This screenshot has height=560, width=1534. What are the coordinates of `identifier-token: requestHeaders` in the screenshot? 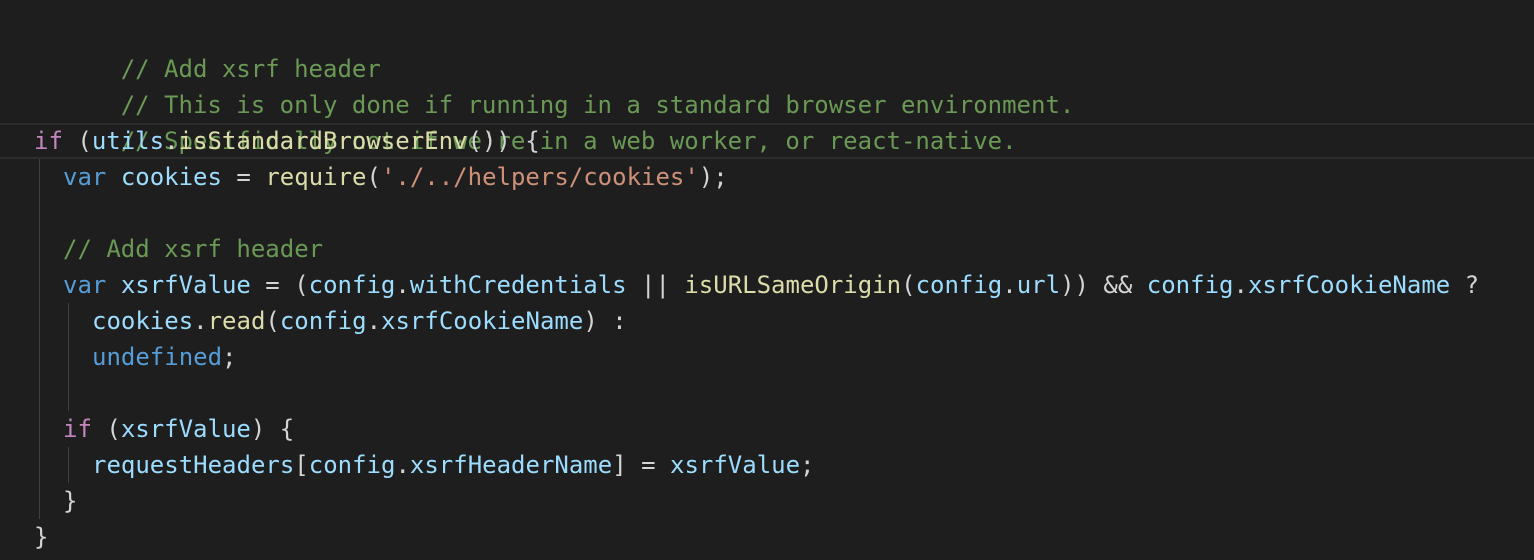 It's located at (193, 465).